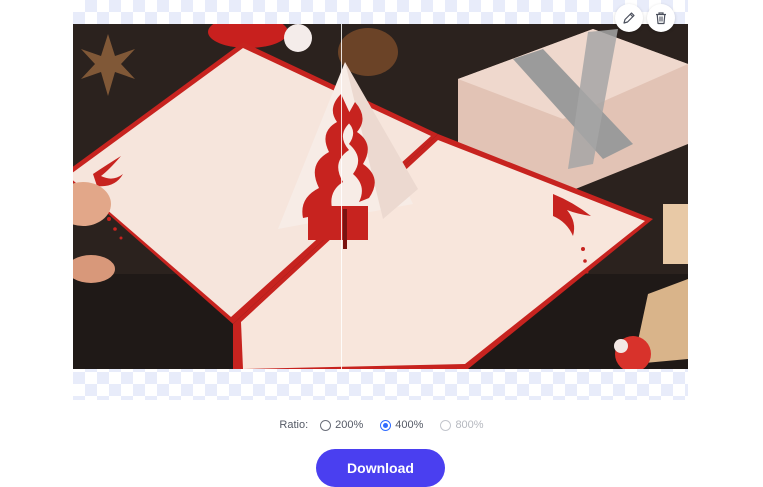 This screenshot has height=487, width=763. What do you see at coordinates (380, 468) in the screenshot?
I see `download-button: Download` at bounding box center [380, 468].